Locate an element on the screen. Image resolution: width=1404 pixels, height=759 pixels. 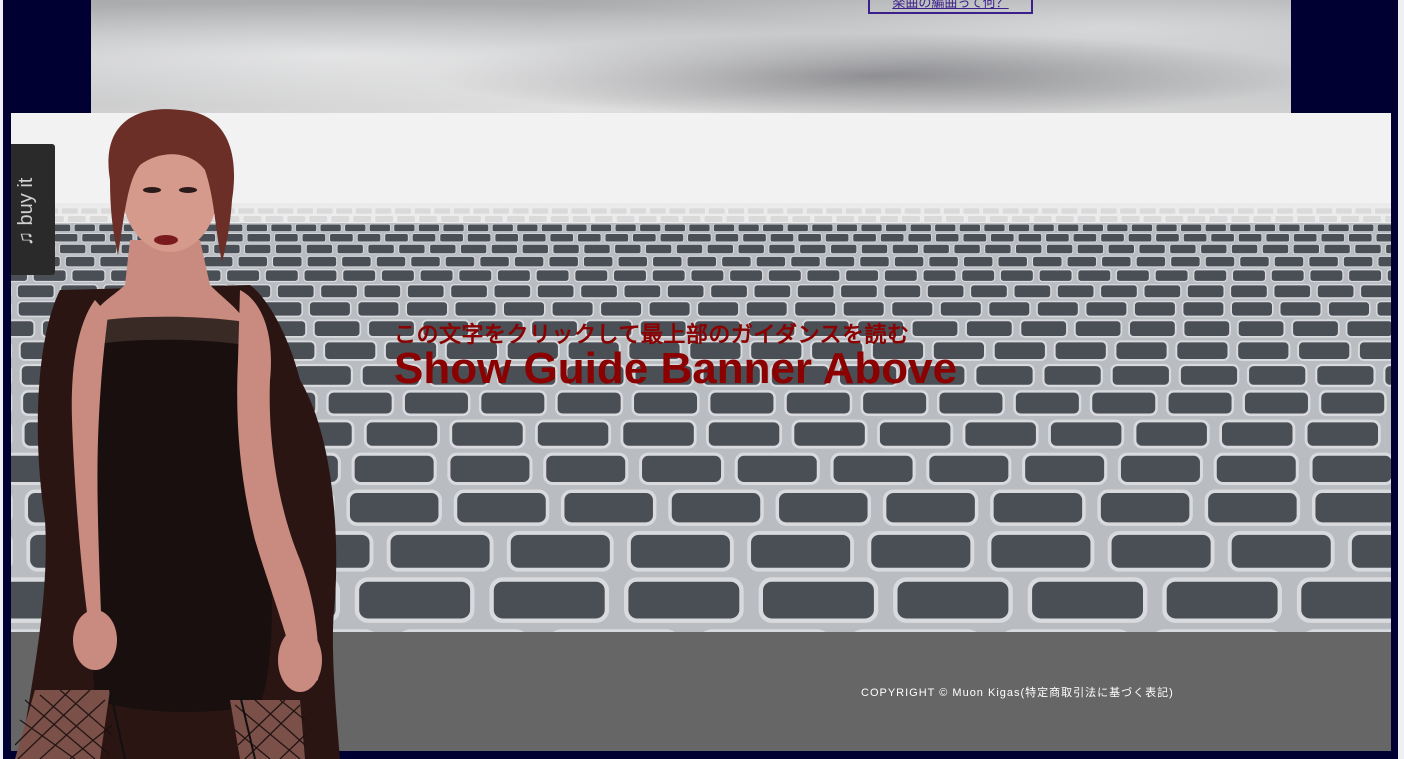
music-note-icon: ♫ is located at coordinates (26, 238).